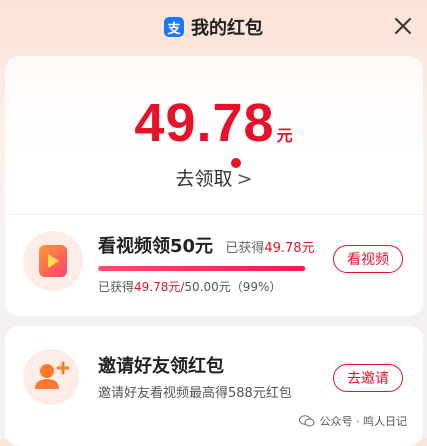 The height and width of the screenshot is (446, 427). Describe the element at coordinates (244, 179) in the screenshot. I see `chevron-right-icon: >` at that location.